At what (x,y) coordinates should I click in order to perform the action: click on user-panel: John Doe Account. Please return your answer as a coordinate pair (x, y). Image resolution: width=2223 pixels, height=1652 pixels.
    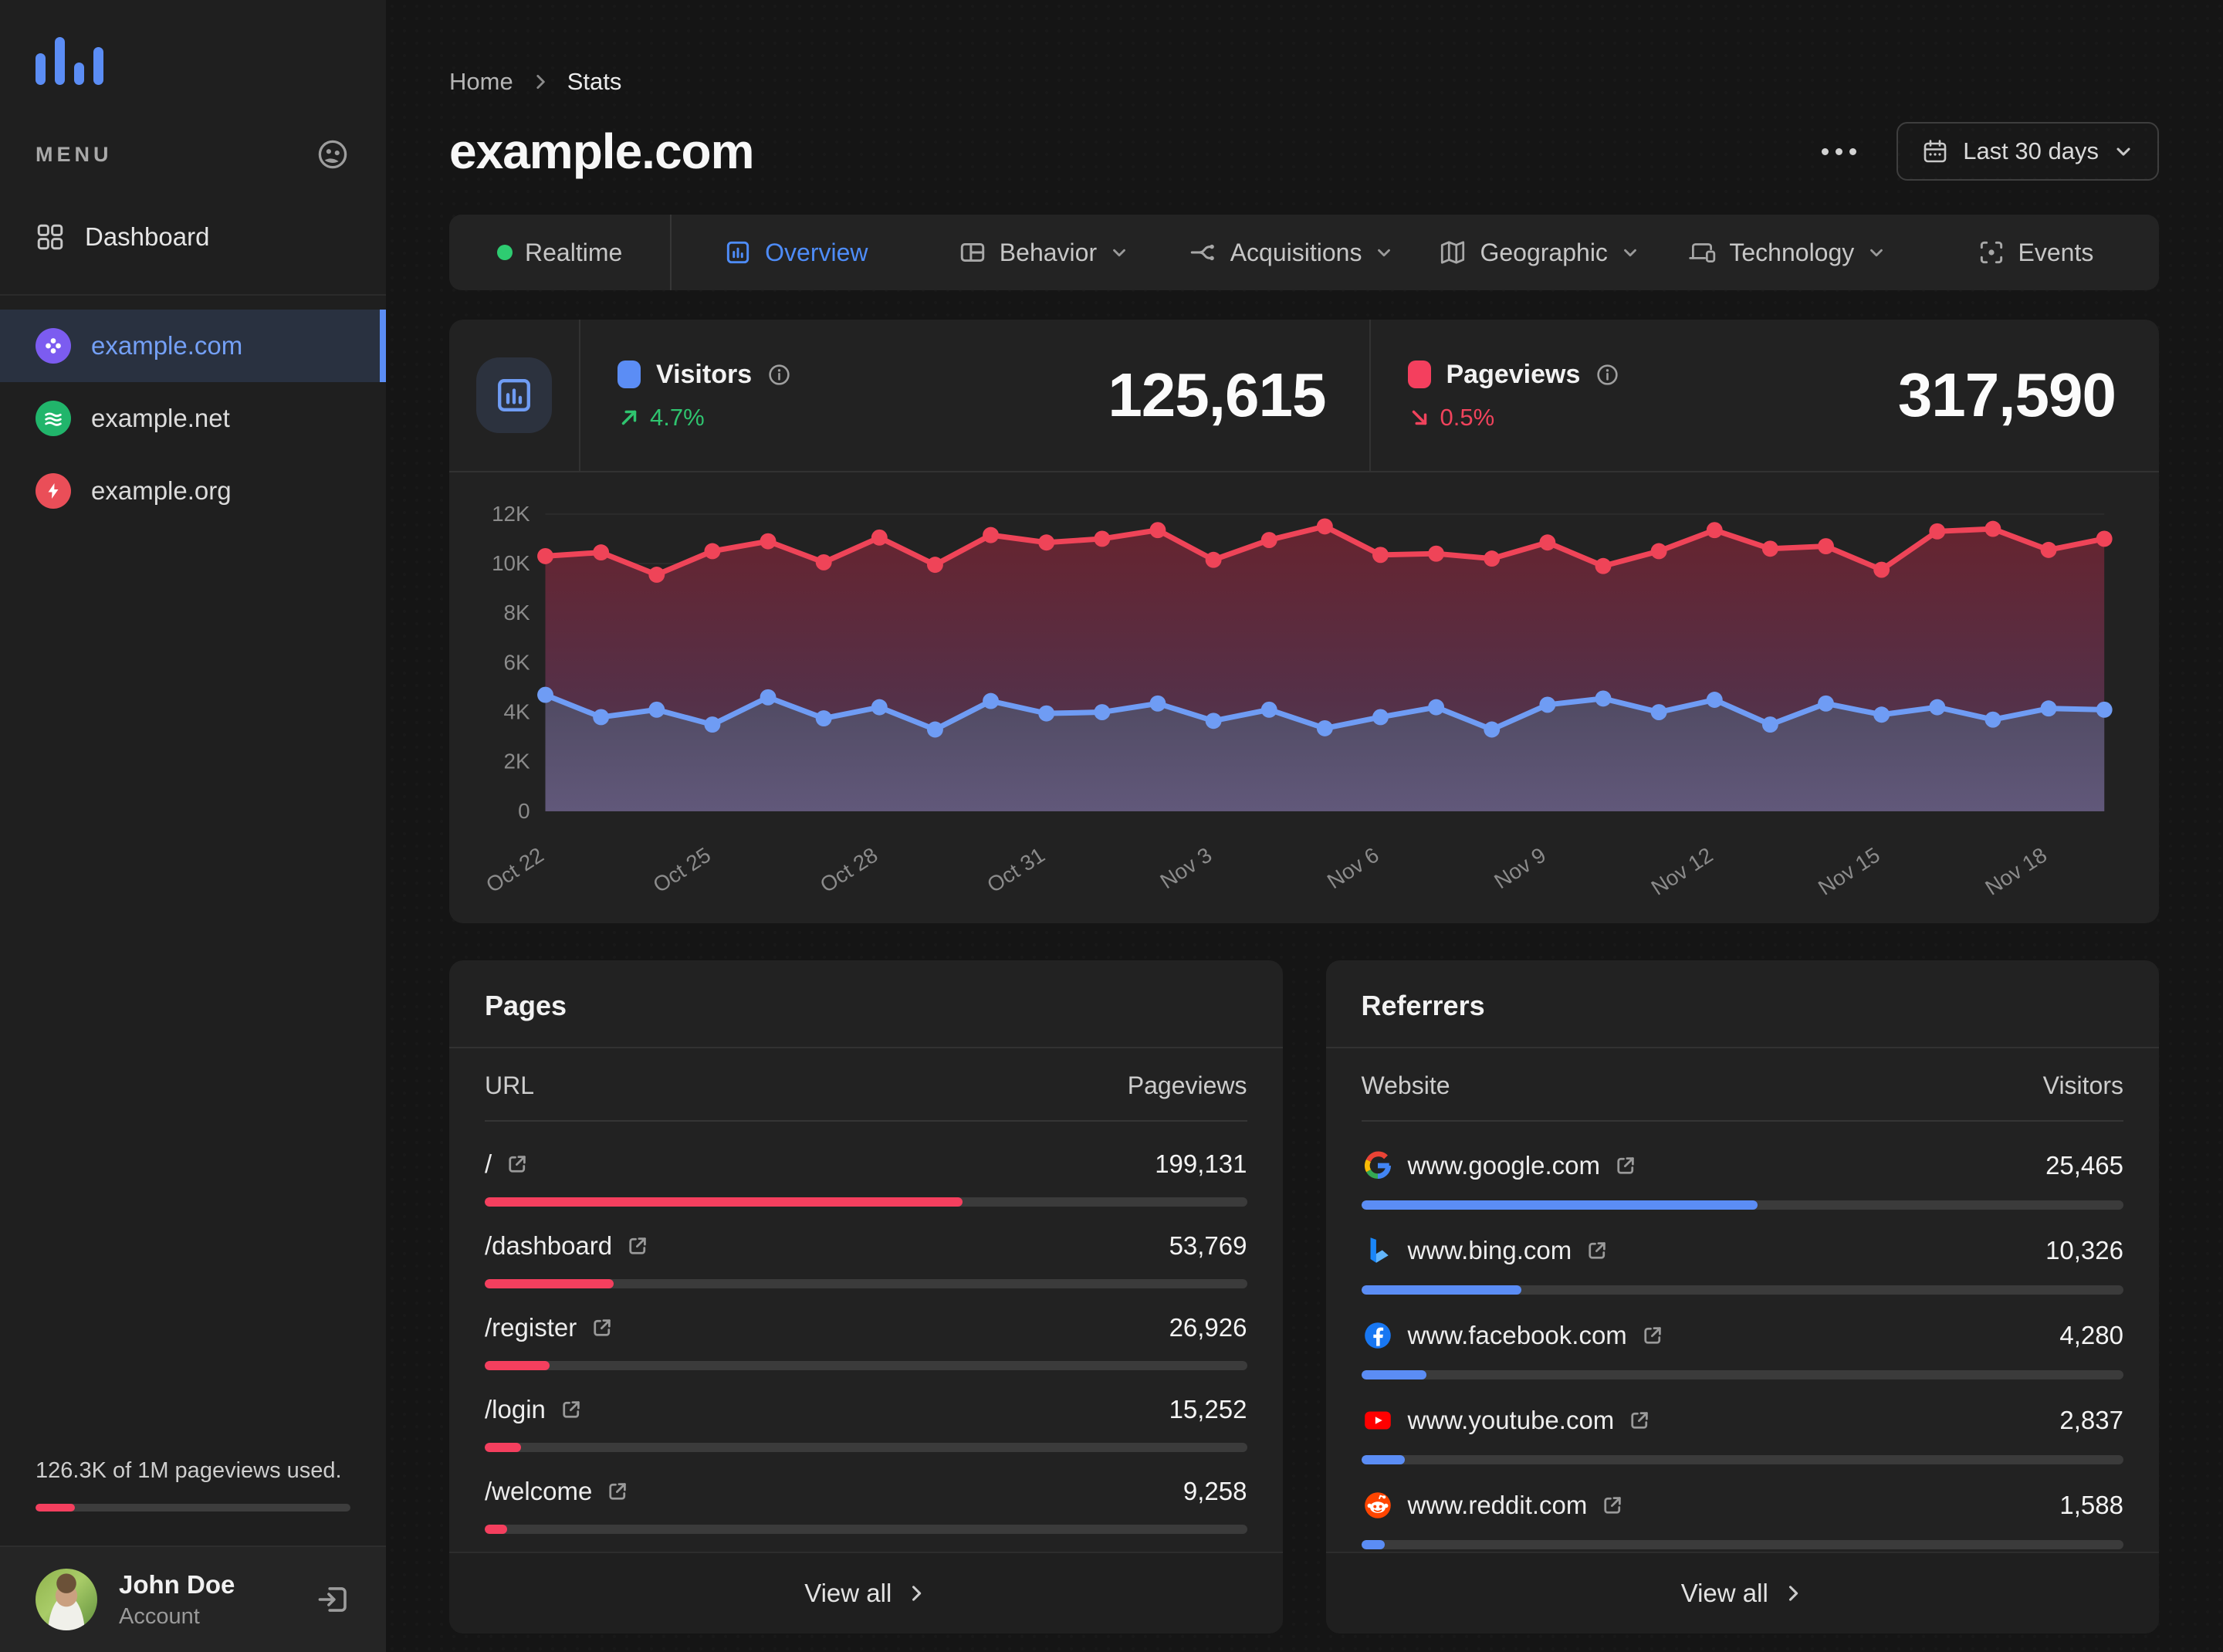
    Looking at the image, I should click on (193, 1598).